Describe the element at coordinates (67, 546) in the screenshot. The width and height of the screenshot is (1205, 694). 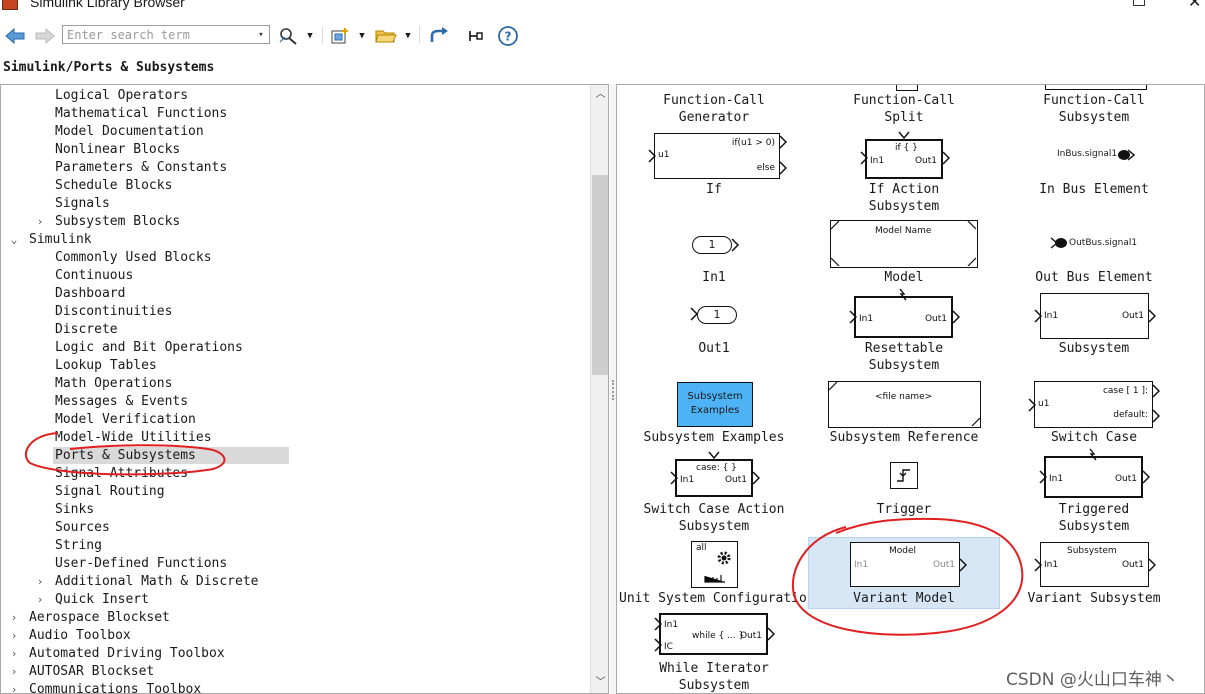
I see `tree-item: String` at that location.